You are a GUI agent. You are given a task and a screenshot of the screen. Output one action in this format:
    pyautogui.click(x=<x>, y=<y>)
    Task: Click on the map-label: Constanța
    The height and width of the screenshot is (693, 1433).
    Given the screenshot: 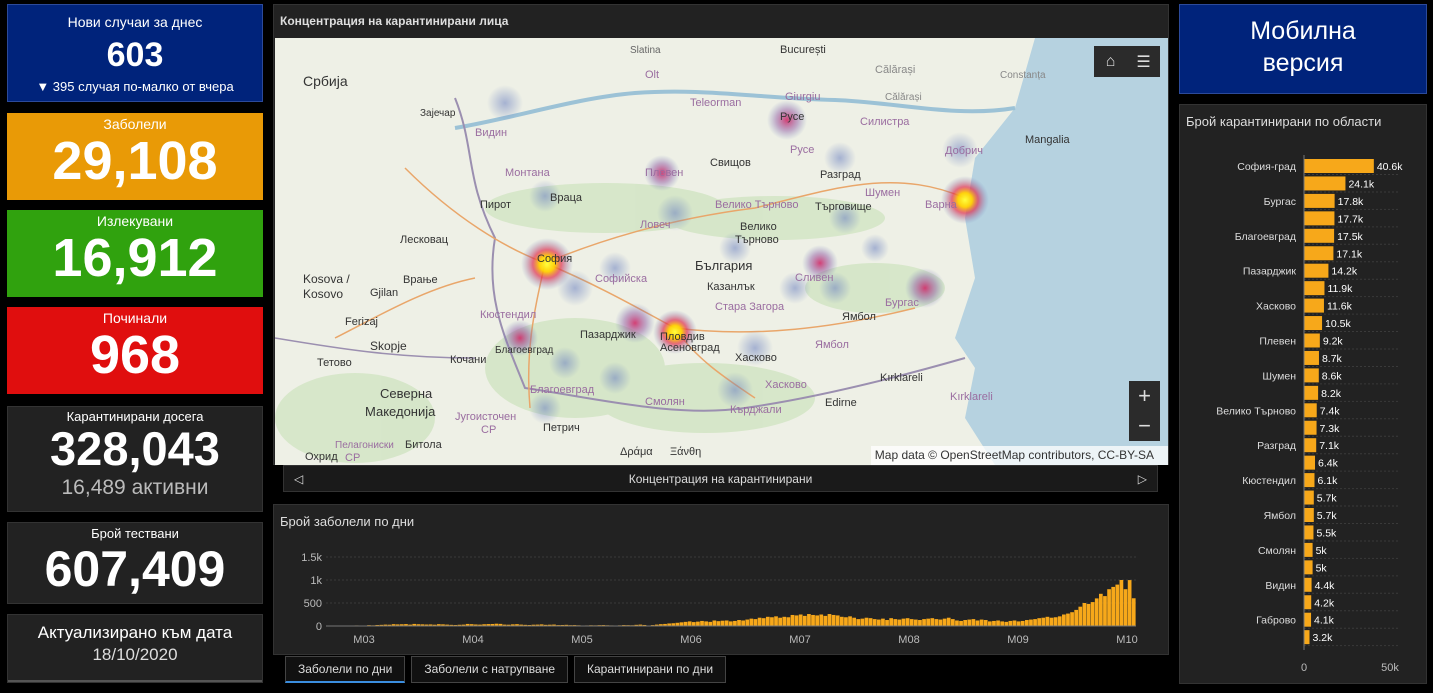 What is the action you would take?
    pyautogui.click(x=1023, y=75)
    